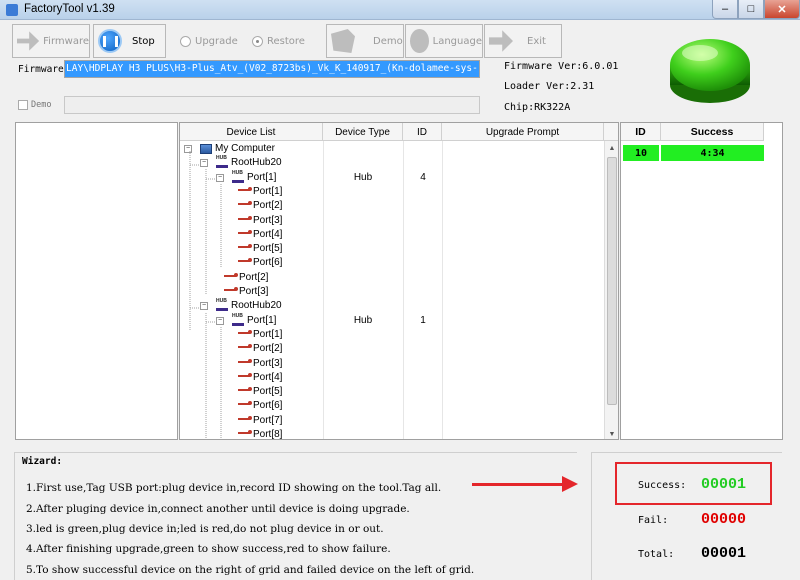  I want to click on success-row-time: 4:34, so click(712, 153).